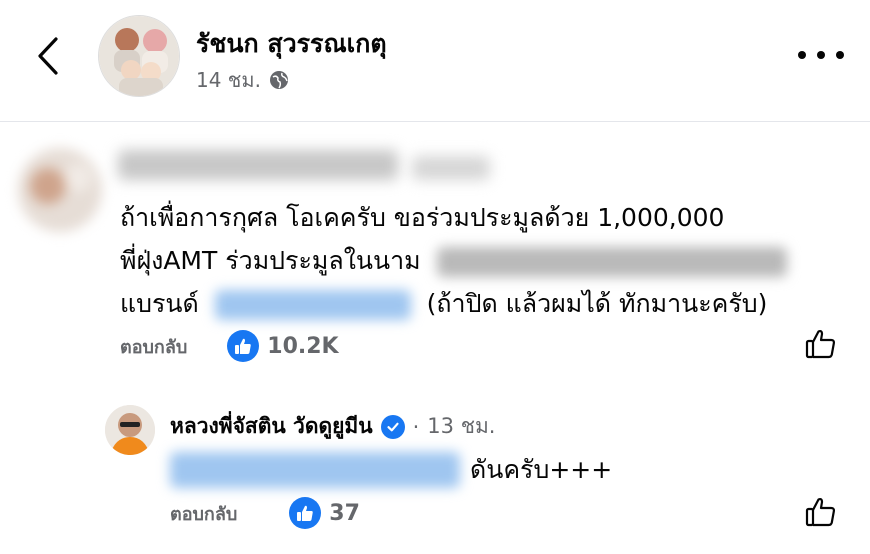 This screenshot has width=870, height=554. Describe the element at coordinates (541, 469) in the screenshot. I see `reply-body: ดันครับ+++` at that location.